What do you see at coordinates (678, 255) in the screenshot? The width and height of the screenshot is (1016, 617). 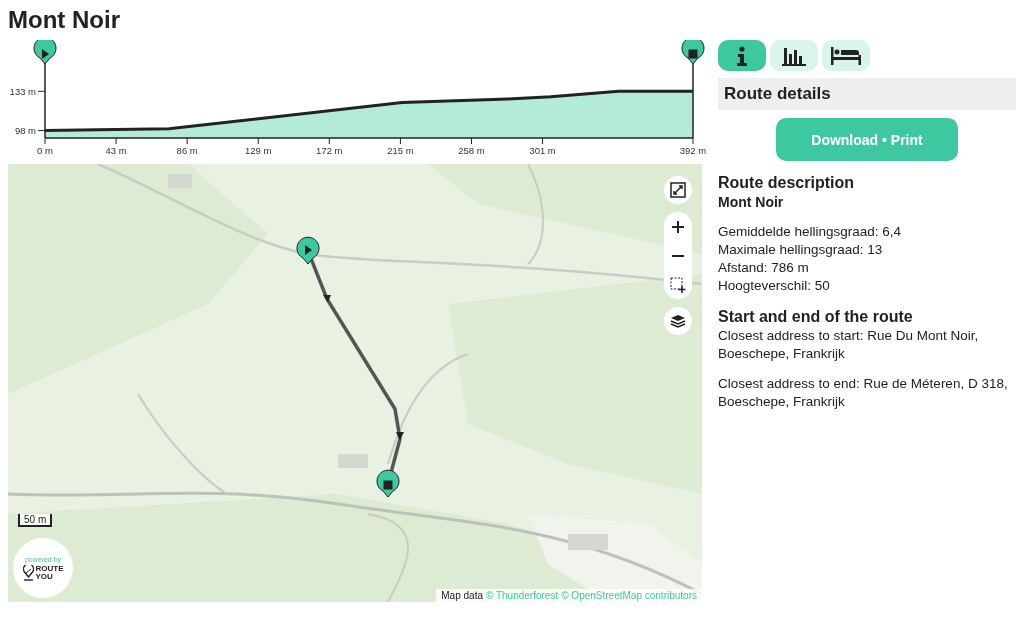 I see `minus-icon` at bounding box center [678, 255].